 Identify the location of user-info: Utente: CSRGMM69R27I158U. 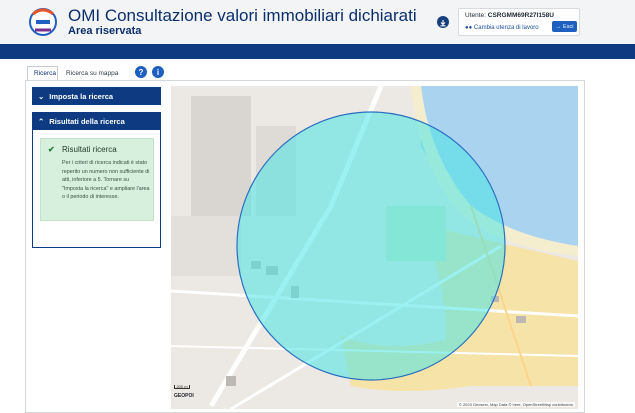
(509, 15).